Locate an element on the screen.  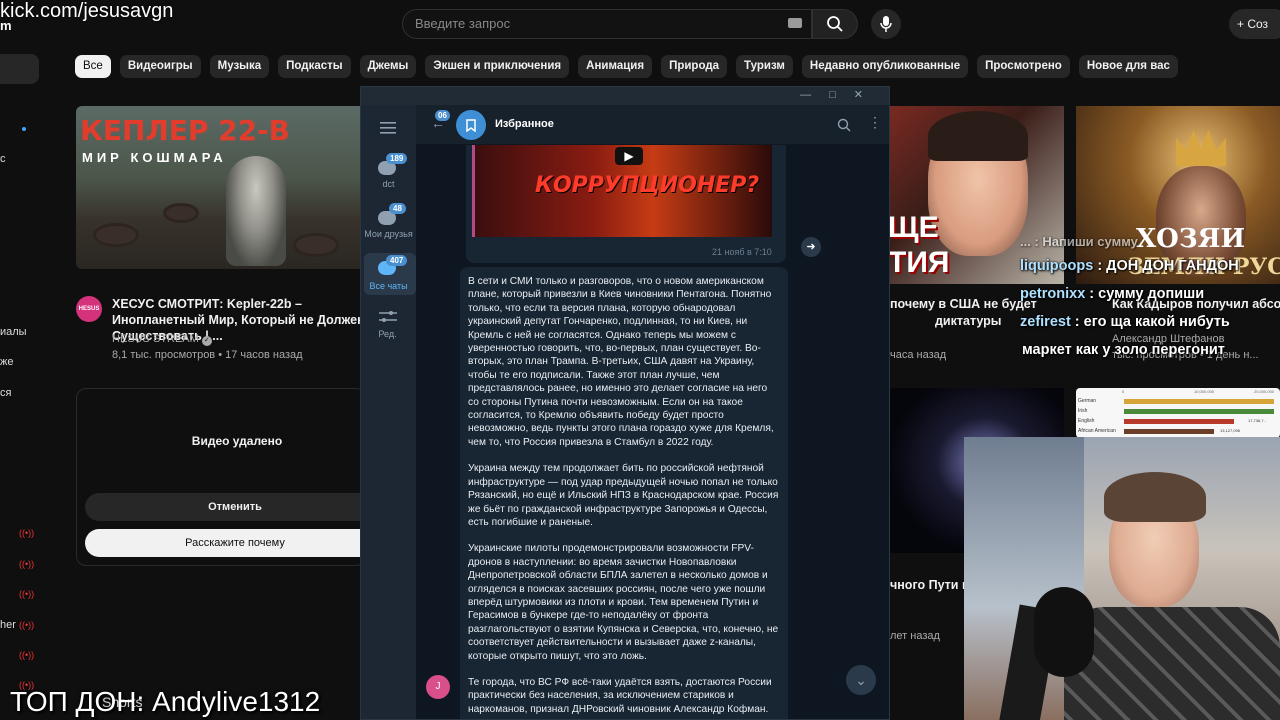
folder-edit: Ред. is located at coordinates (388, 327).